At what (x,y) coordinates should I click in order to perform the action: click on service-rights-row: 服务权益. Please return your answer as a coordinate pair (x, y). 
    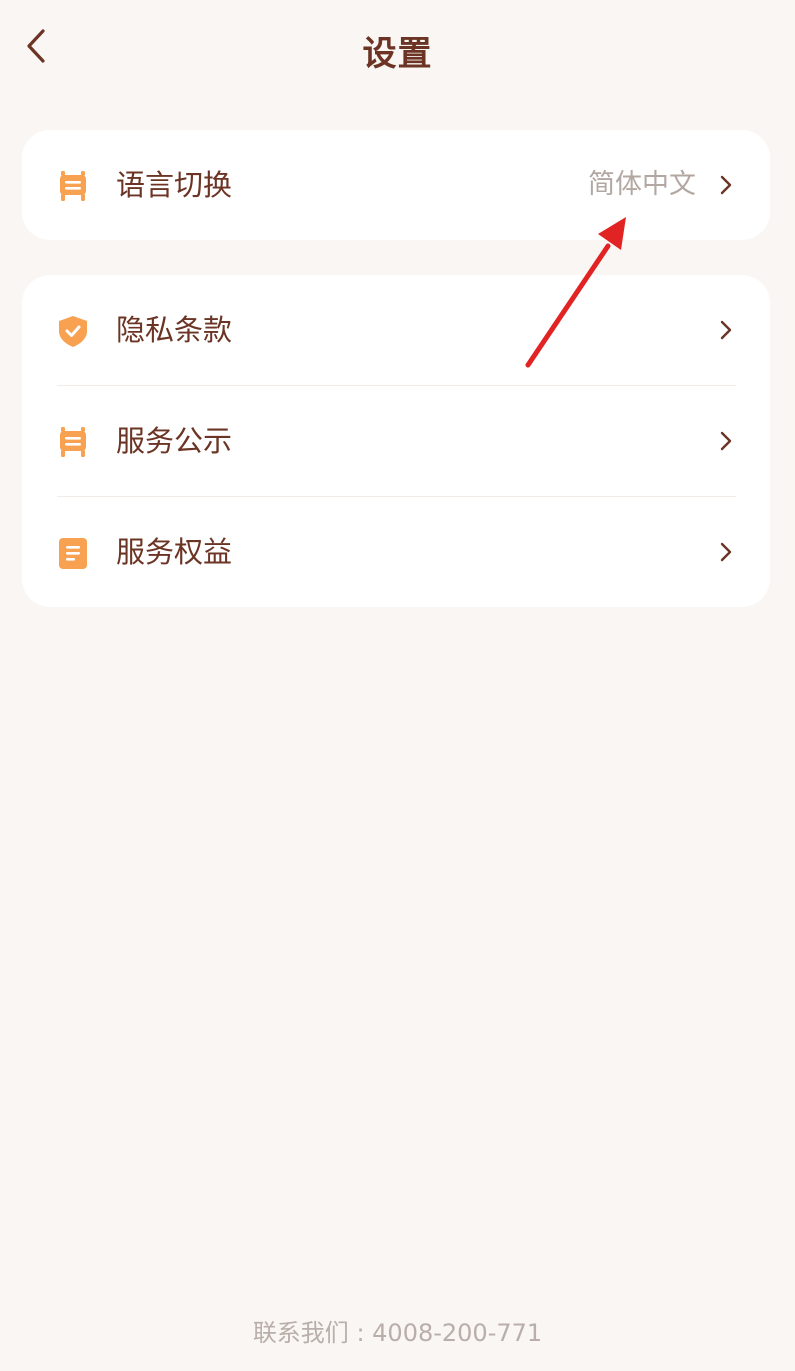
    Looking at the image, I should click on (396, 552).